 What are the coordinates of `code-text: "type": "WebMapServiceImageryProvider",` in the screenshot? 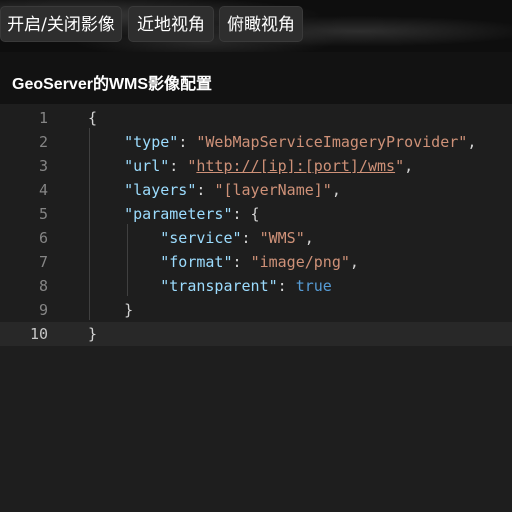 It's located at (282, 142).